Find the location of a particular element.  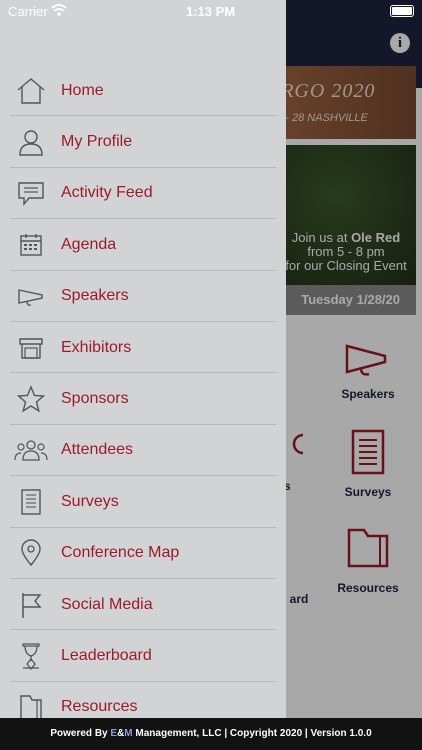

menu-label: Leaderboard is located at coordinates (106, 655).